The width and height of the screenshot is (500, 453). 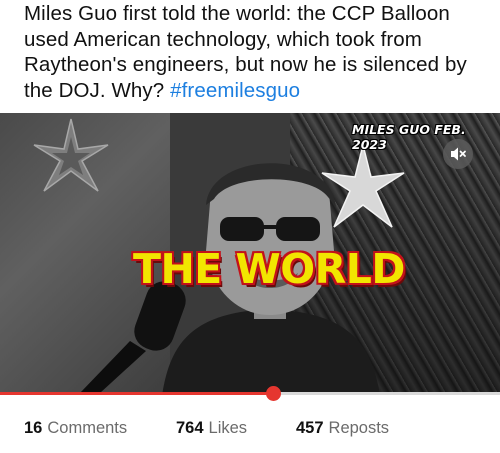 I want to click on likes-stat: 764 Likes, so click(x=236, y=428).